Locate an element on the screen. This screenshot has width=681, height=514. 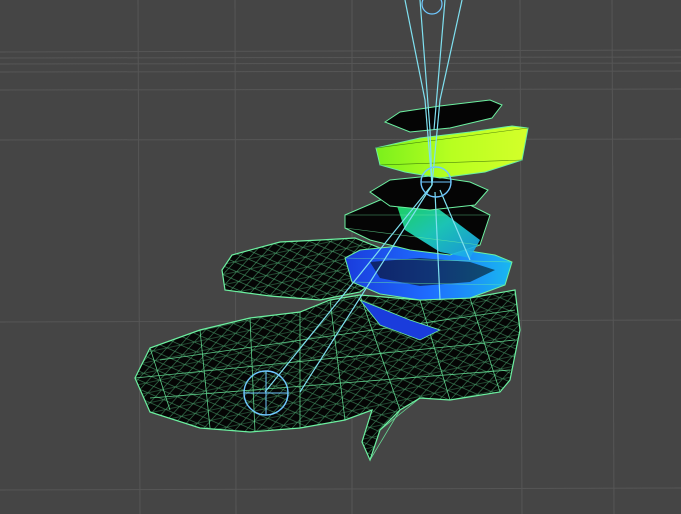
upper-dark-ring is located at coordinates (429, 193).